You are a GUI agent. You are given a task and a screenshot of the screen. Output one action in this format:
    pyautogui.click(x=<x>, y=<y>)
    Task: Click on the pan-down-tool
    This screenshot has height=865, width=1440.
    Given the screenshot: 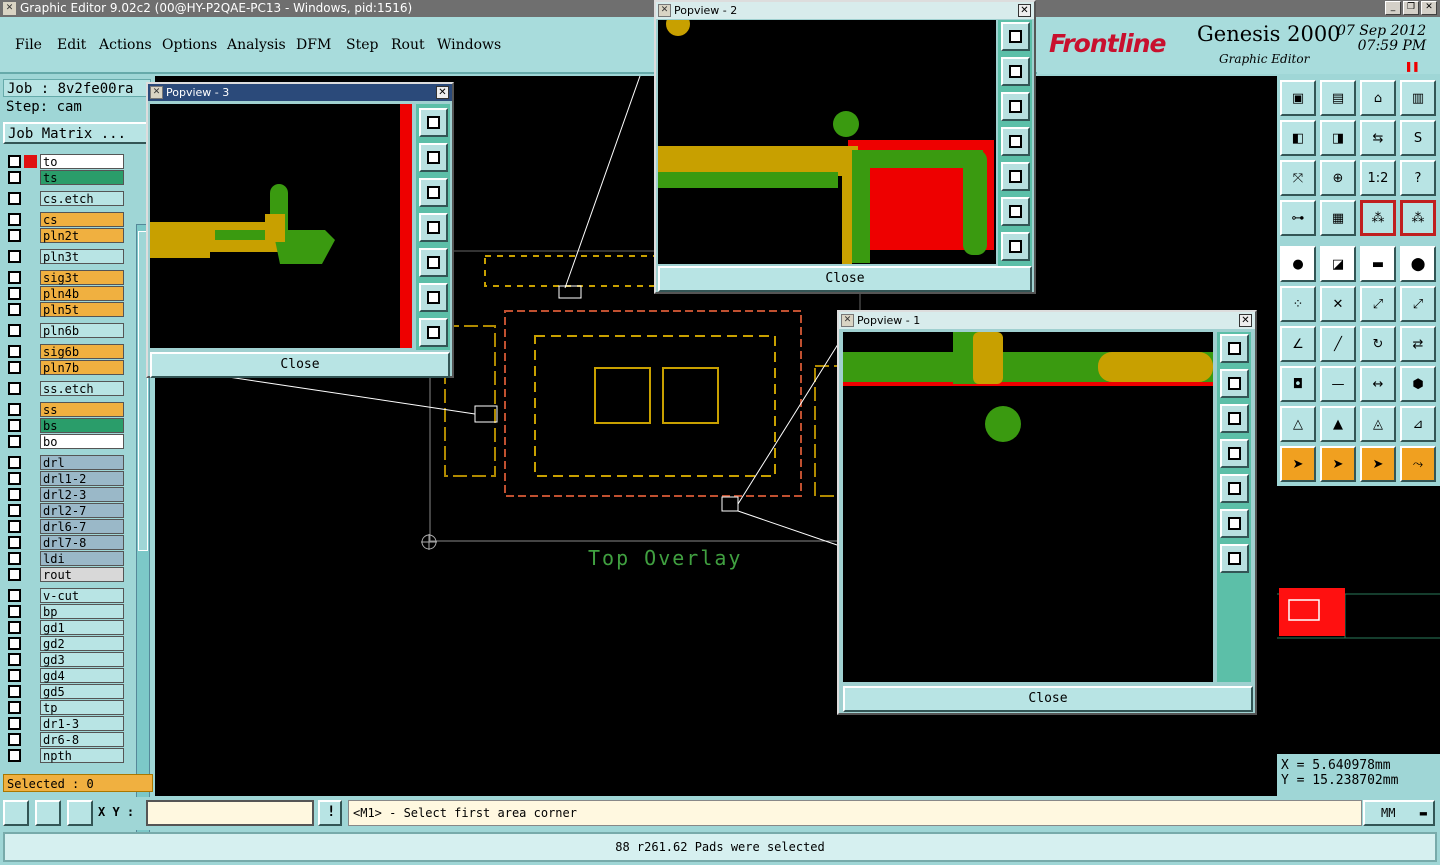 What is the action you would take?
    pyautogui.click(x=1015, y=106)
    